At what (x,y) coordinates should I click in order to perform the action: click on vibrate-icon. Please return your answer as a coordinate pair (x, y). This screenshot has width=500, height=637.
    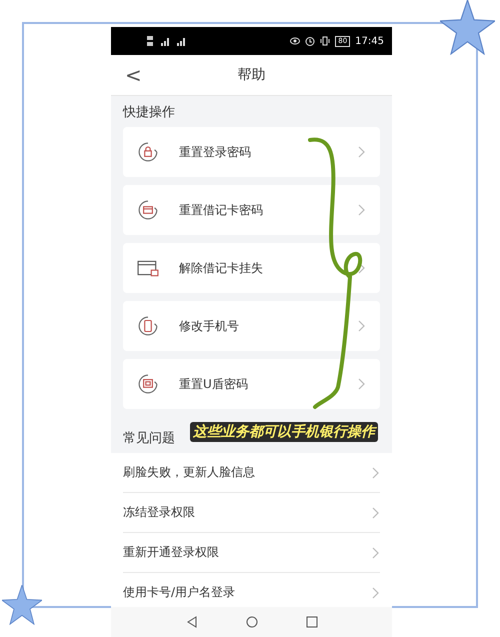
    Looking at the image, I should click on (325, 41).